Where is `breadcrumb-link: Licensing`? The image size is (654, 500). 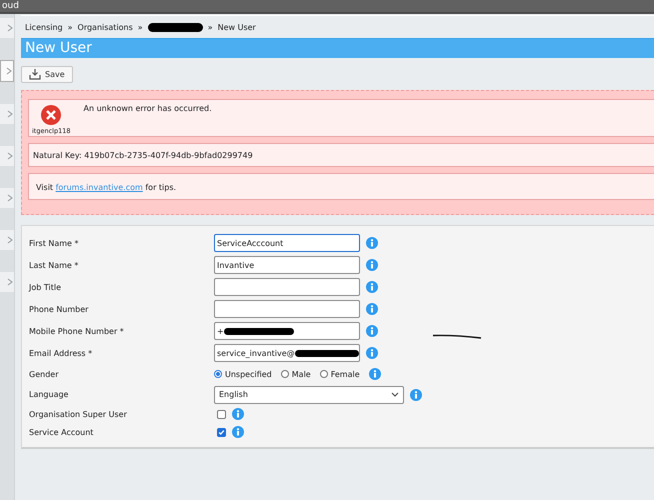
breadcrumb-link: Licensing is located at coordinates (44, 27).